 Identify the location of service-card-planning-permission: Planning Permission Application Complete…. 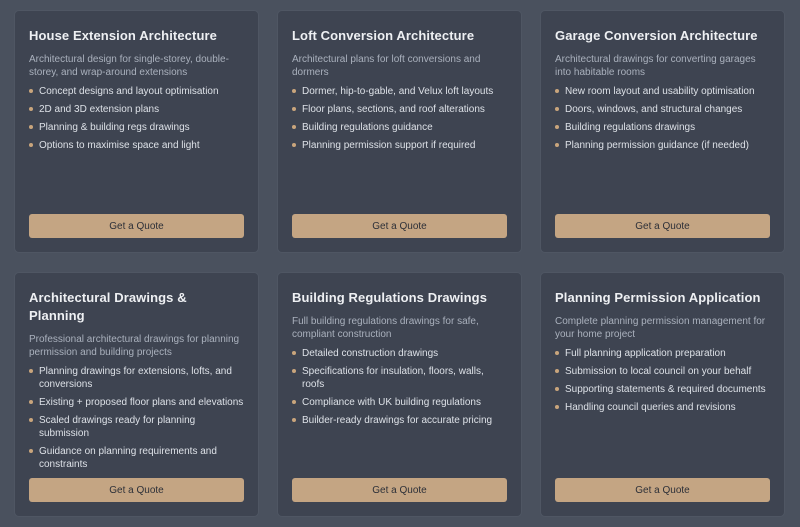
(662, 394).